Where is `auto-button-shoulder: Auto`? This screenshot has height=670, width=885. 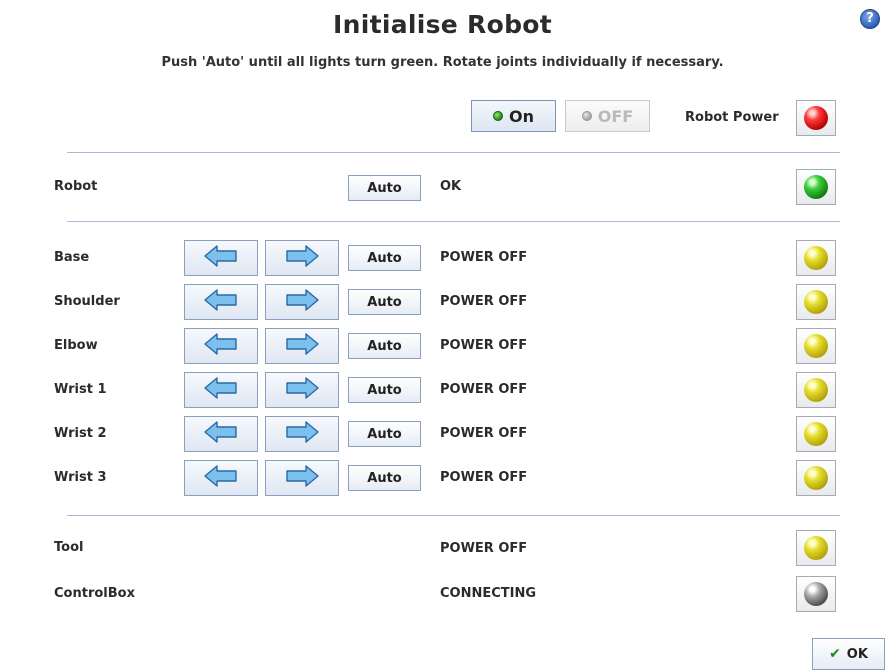
auto-button-shoulder: Auto is located at coordinates (384, 302).